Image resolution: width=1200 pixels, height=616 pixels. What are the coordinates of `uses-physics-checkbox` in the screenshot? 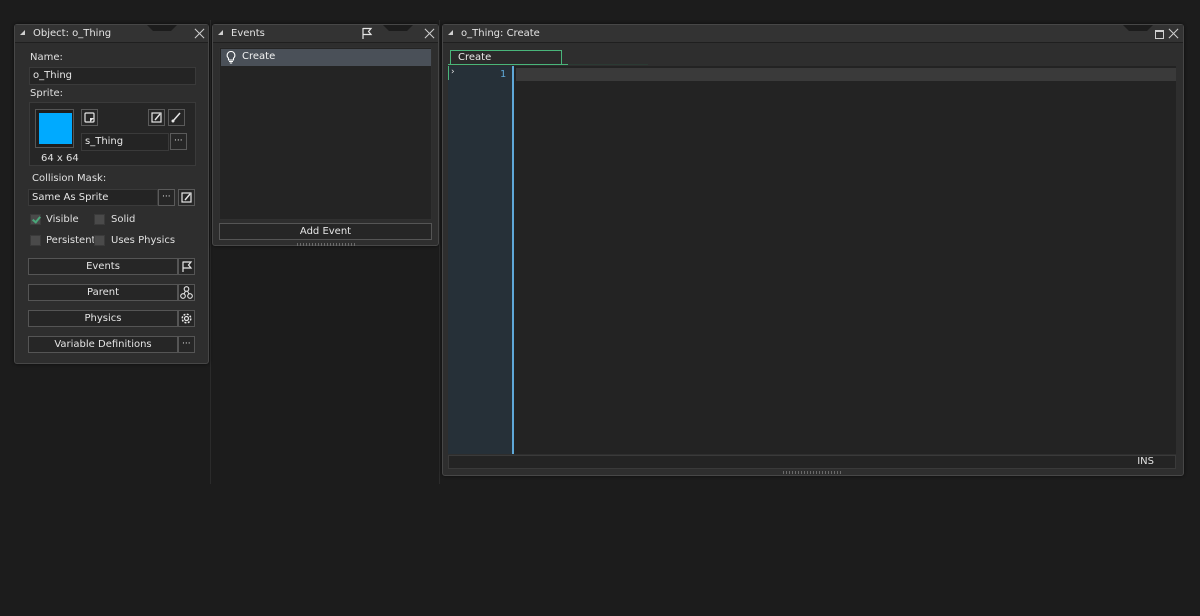 It's located at (99, 240).